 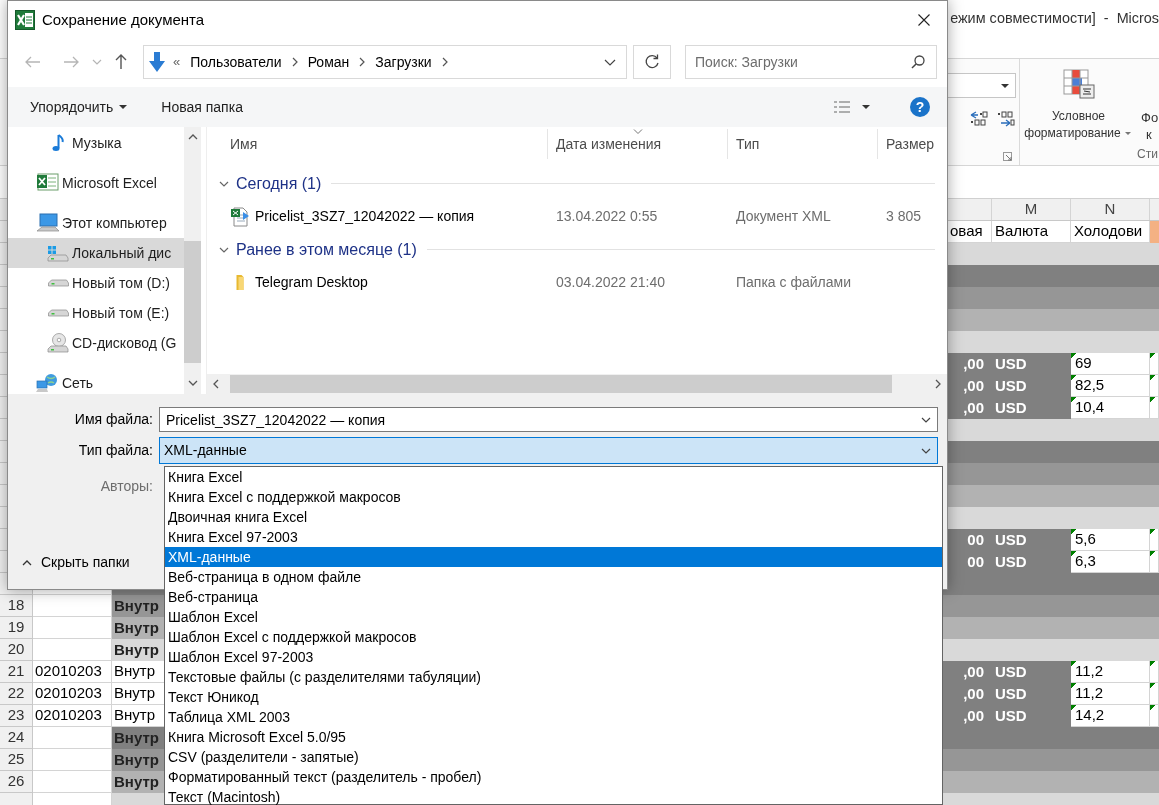 What do you see at coordinates (1110, 540) in the screenshot?
I see `table-cell: 5,6` at bounding box center [1110, 540].